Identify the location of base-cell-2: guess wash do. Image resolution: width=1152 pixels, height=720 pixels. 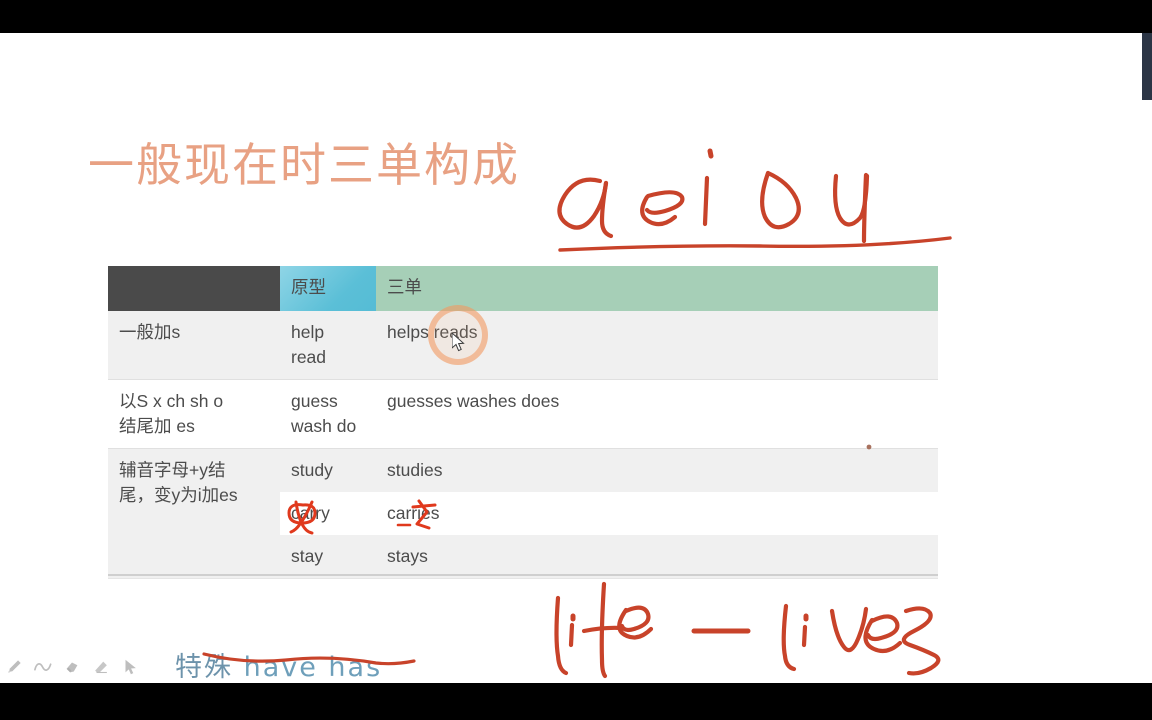
(328, 414).